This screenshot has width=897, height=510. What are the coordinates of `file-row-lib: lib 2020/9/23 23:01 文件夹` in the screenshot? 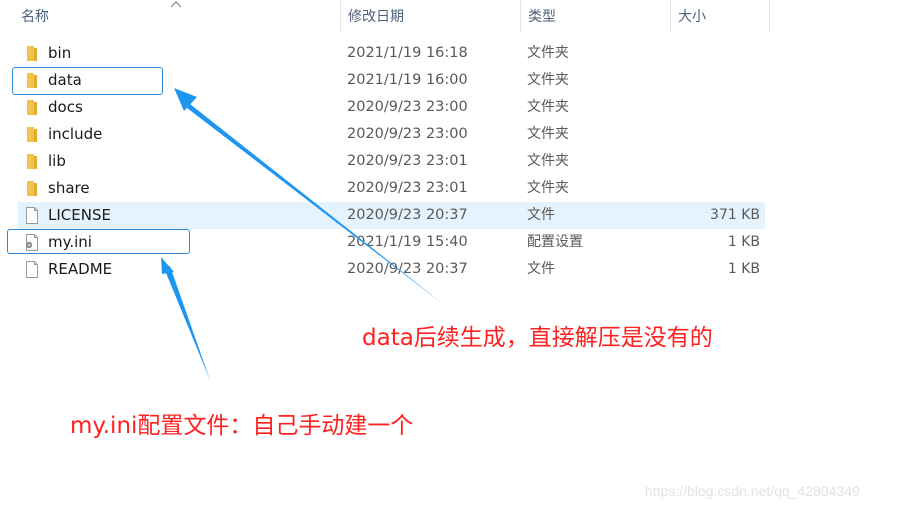 It's located at (391, 161).